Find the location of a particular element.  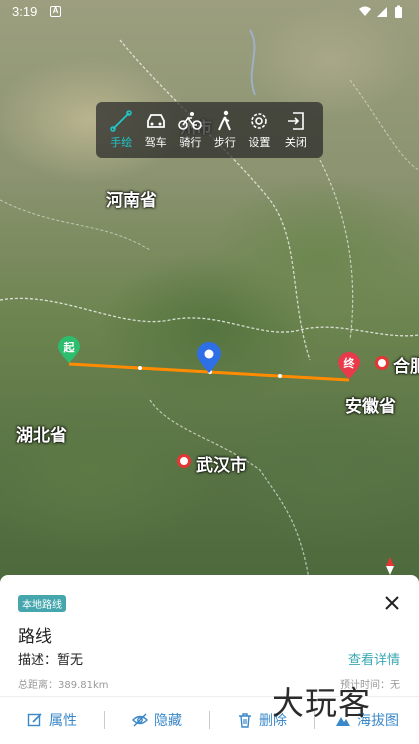

car-icon is located at coordinates (156, 121).